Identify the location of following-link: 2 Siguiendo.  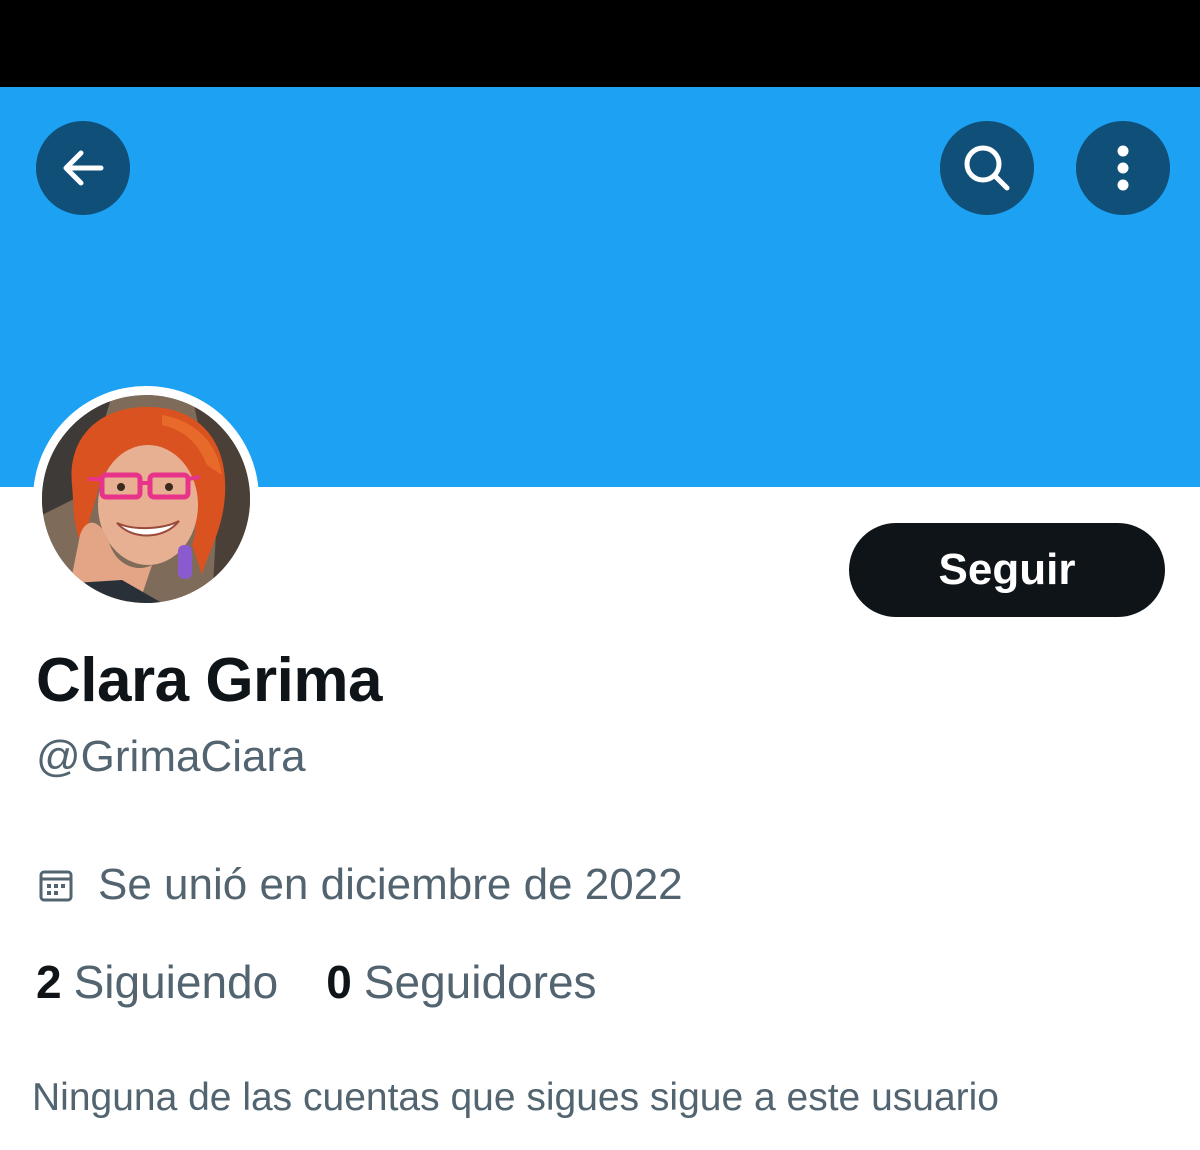
(157, 982).